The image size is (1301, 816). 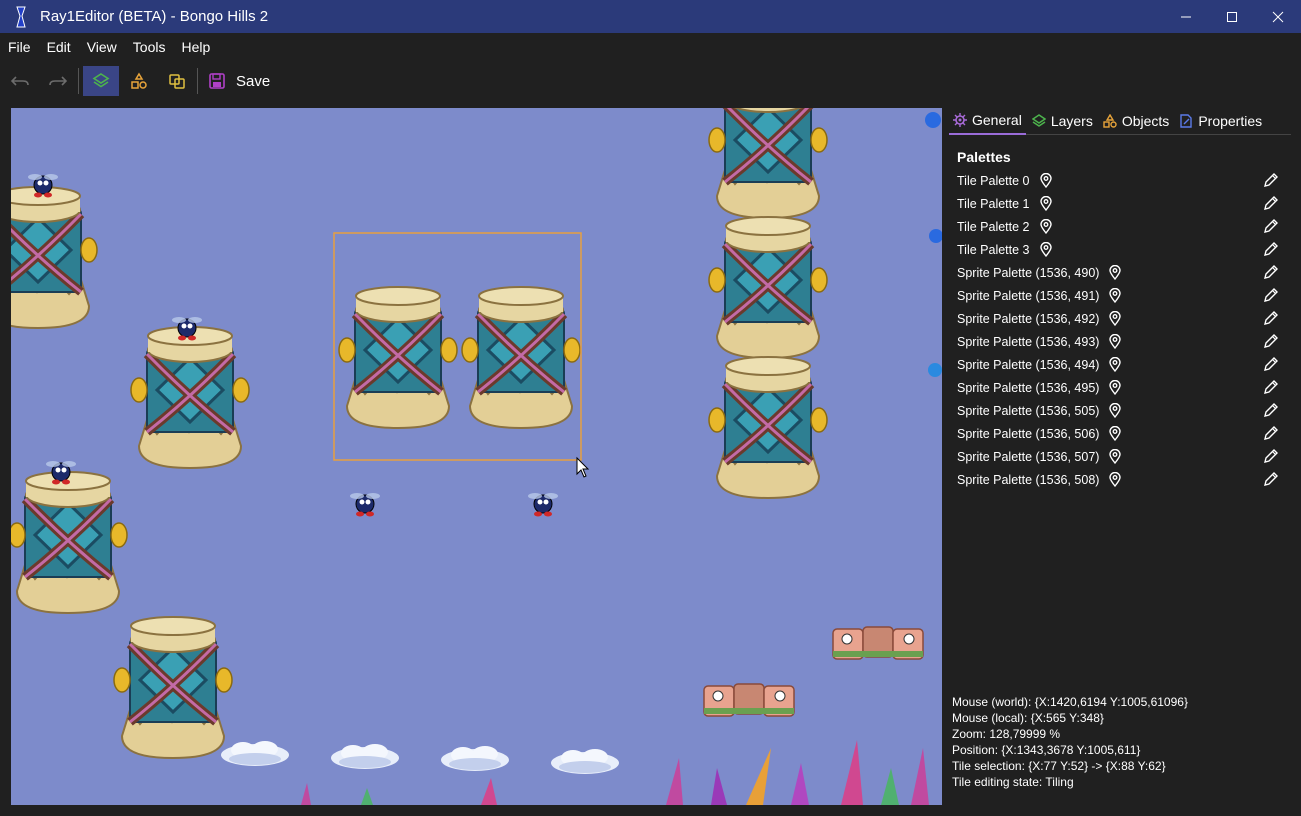 I want to click on palette-row: Tile Palette 2, so click(x=1120, y=226).